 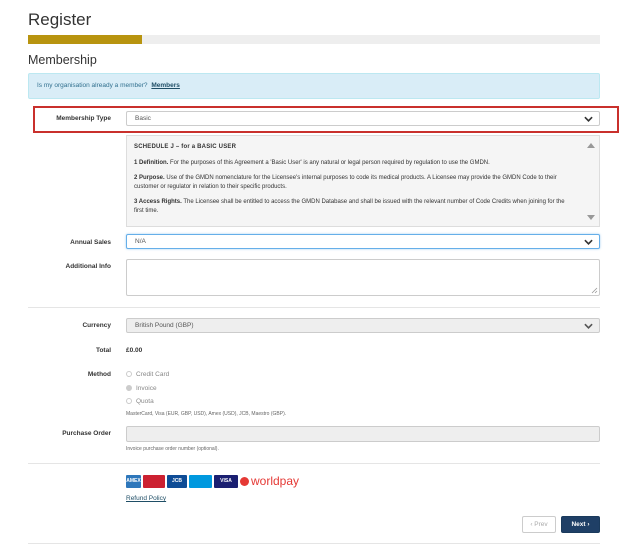 I want to click on resize-grip-icon, so click(x=594, y=290).